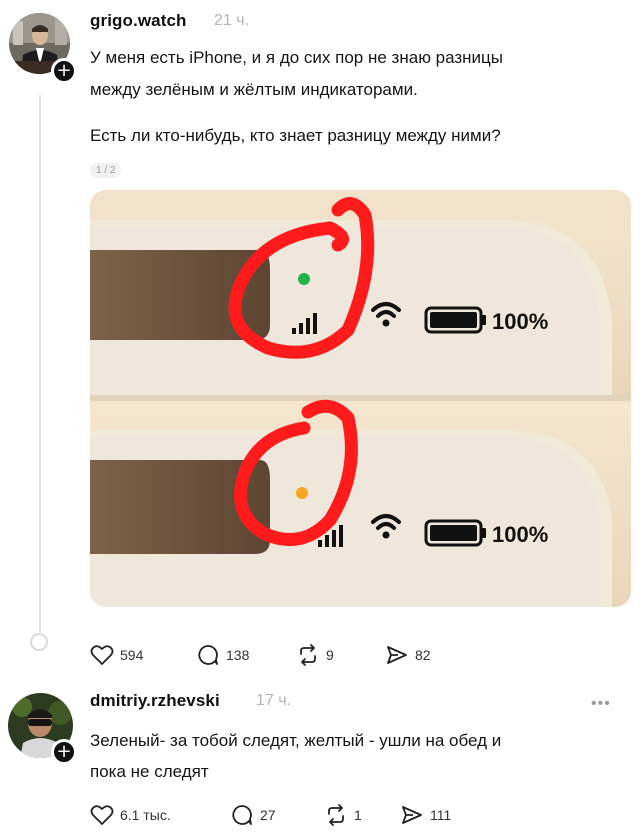 Image resolution: width=640 pixels, height=834 pixels. What do you see at coordinates (441, 815) in the screenshot?
I see `reply-share-count: 111` at bounding box center [441, 815].